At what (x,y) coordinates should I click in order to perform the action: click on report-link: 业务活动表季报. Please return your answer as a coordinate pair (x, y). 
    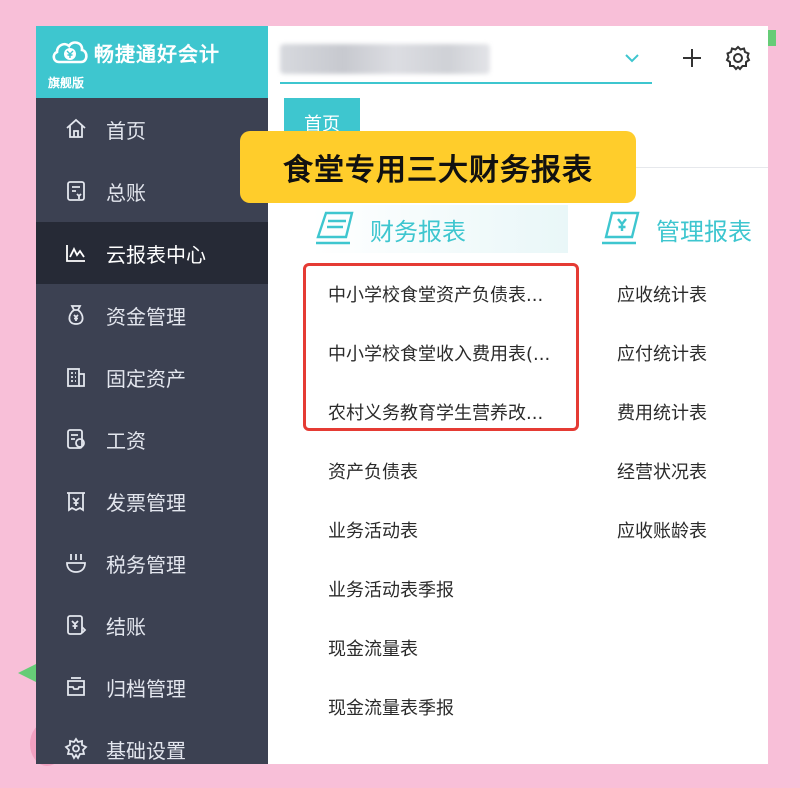
    Looking at the image, I should click on (450, 588).